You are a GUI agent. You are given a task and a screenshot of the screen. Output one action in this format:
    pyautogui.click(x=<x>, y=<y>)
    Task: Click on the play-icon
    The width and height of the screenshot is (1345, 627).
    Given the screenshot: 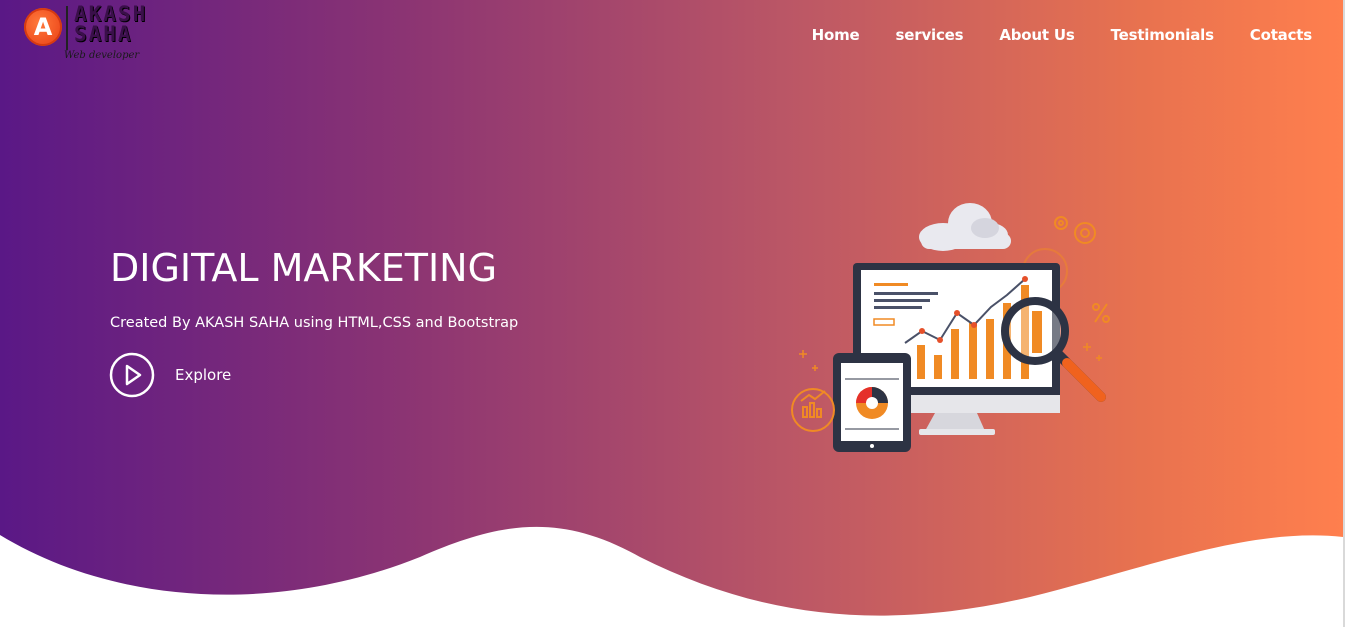 What is the action you would take?
    pyautogui.click(x=132, y=375)
    